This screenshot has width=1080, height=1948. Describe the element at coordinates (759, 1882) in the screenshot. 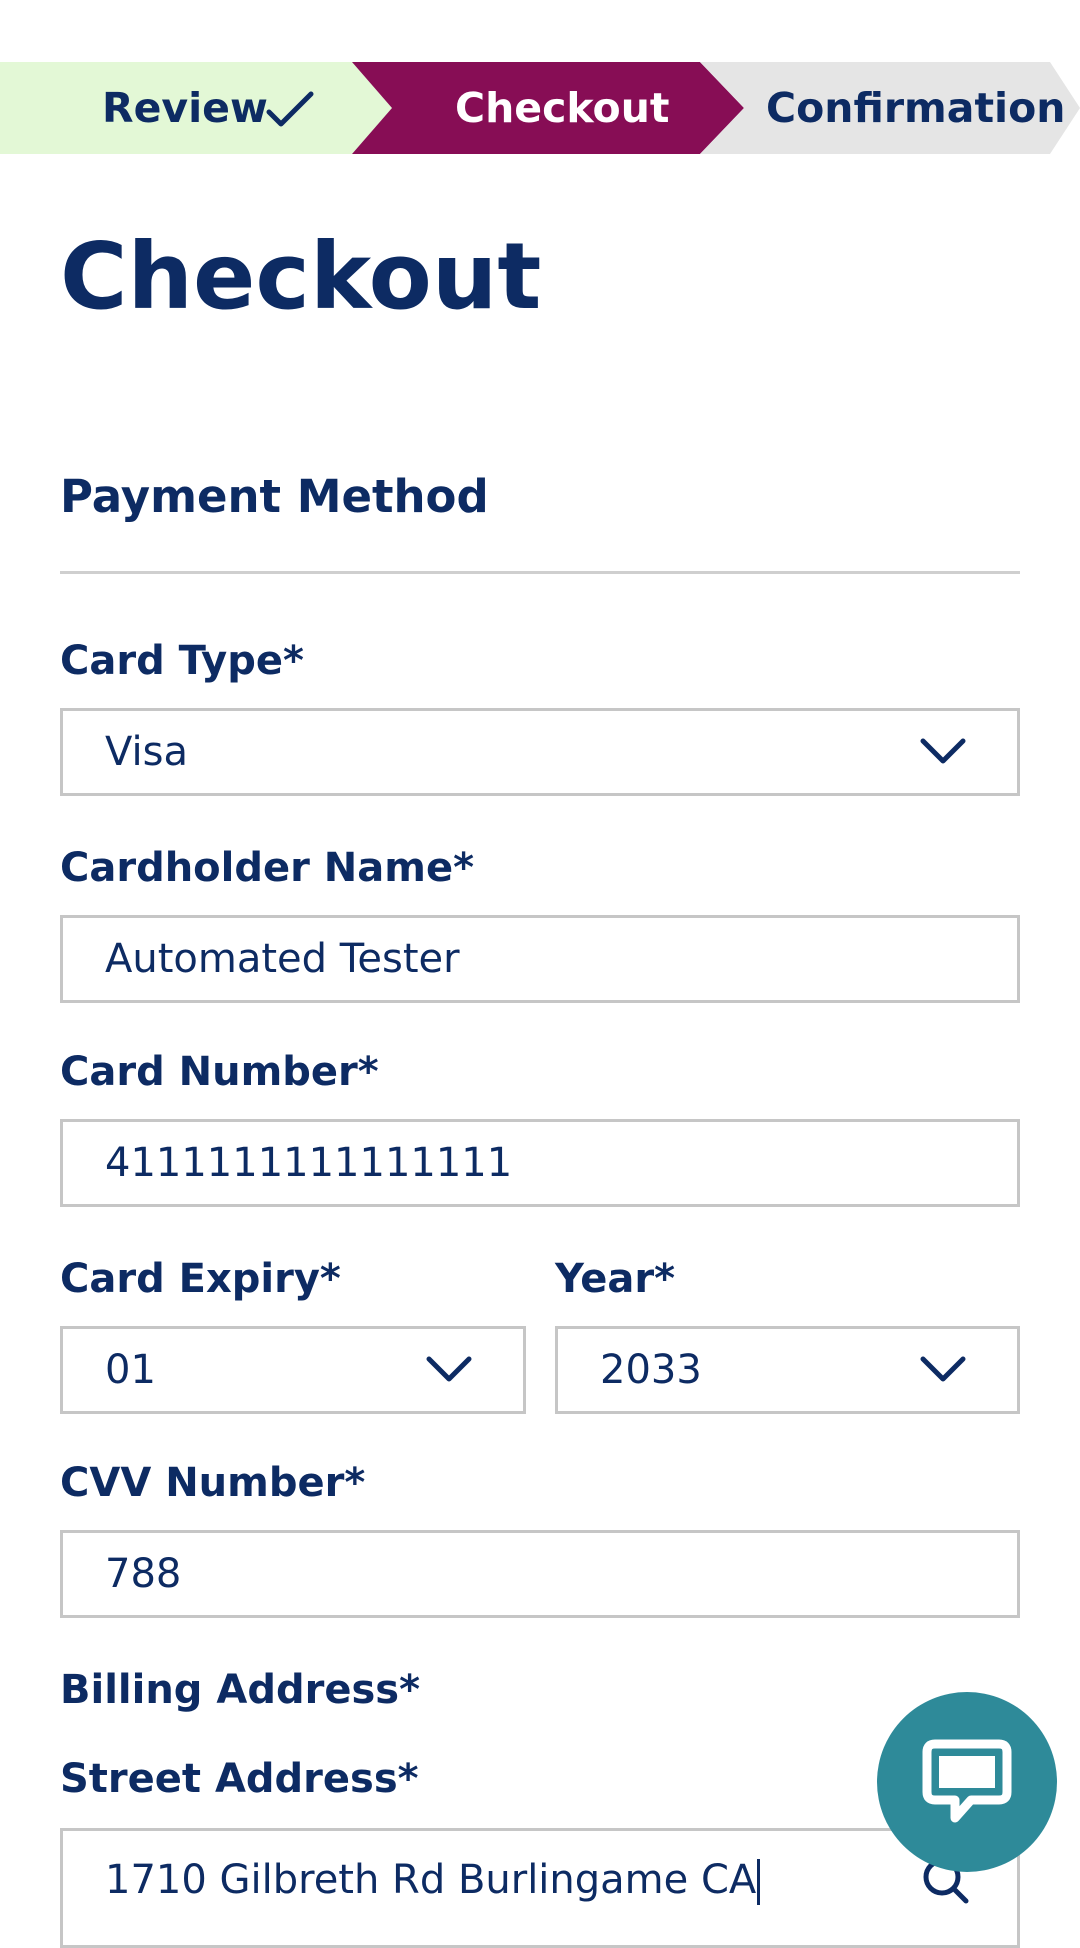

I see `text-caret` at that location.